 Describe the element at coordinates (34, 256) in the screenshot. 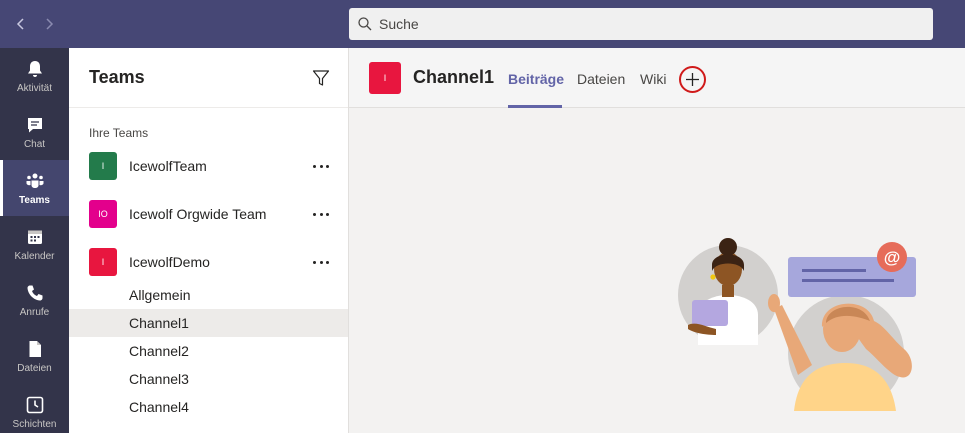

I see `rail-label: Kalender` at that location.